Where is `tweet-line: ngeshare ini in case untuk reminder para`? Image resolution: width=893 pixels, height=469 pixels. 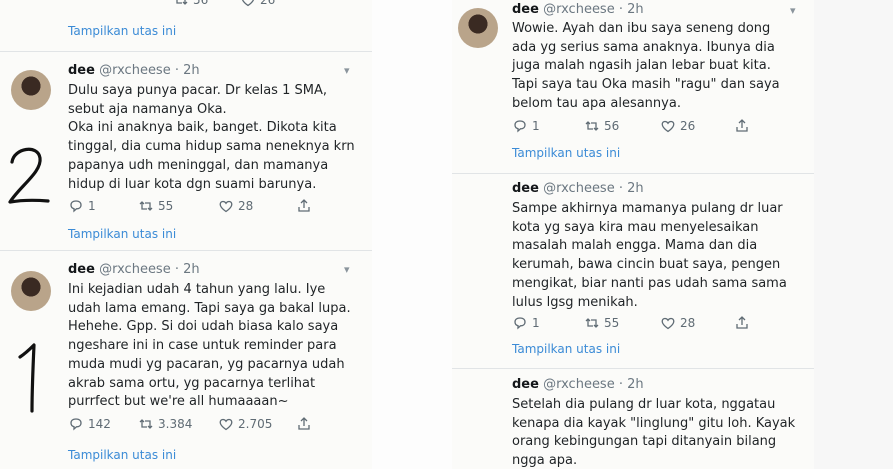
tweet-line: ngeshare ini in case untuk reminder para is located at coordinates (202, 346).